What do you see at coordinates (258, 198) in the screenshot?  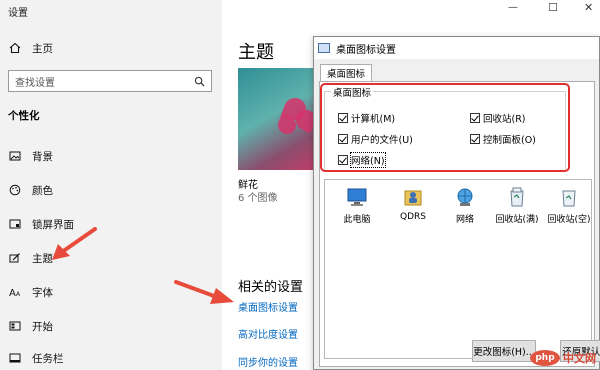 I see `theme-count: 6 个图像` at bounding box center [258, 198].